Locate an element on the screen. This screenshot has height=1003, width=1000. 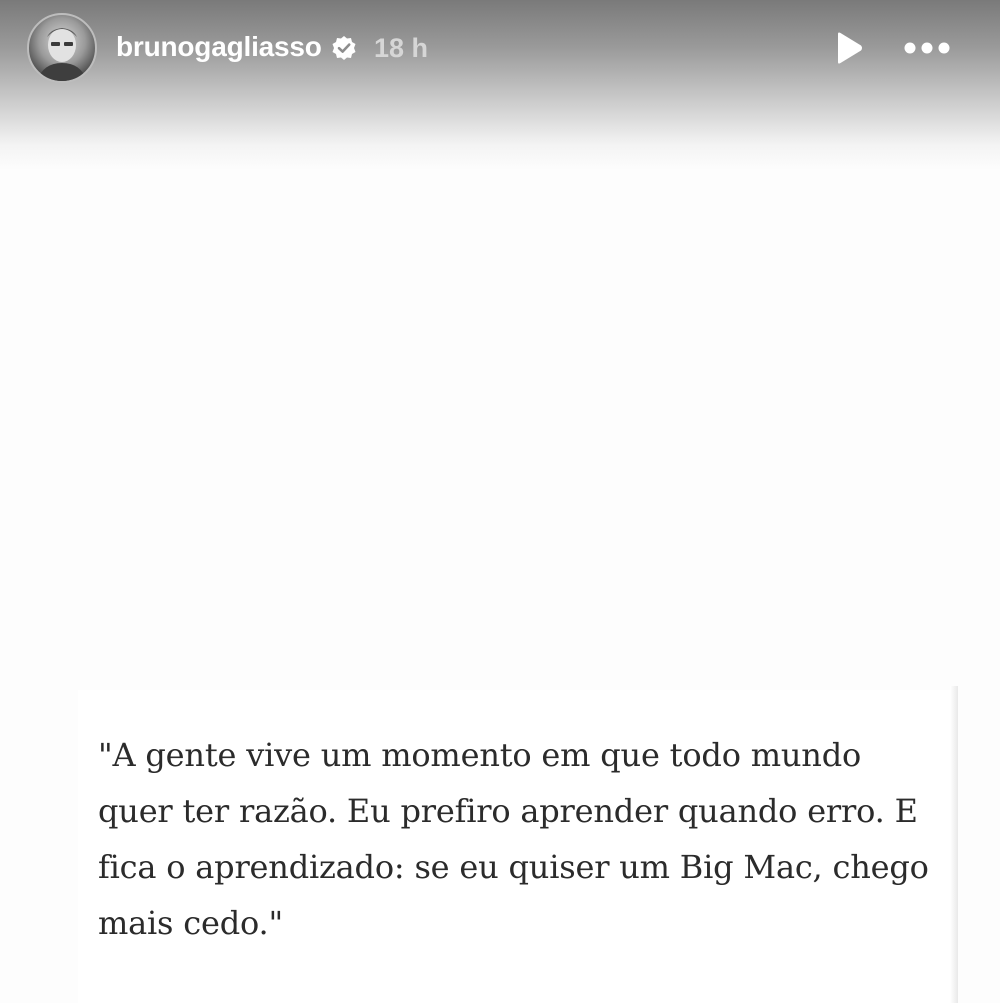
verified-badge-icon is located at coordinates (344, 48).